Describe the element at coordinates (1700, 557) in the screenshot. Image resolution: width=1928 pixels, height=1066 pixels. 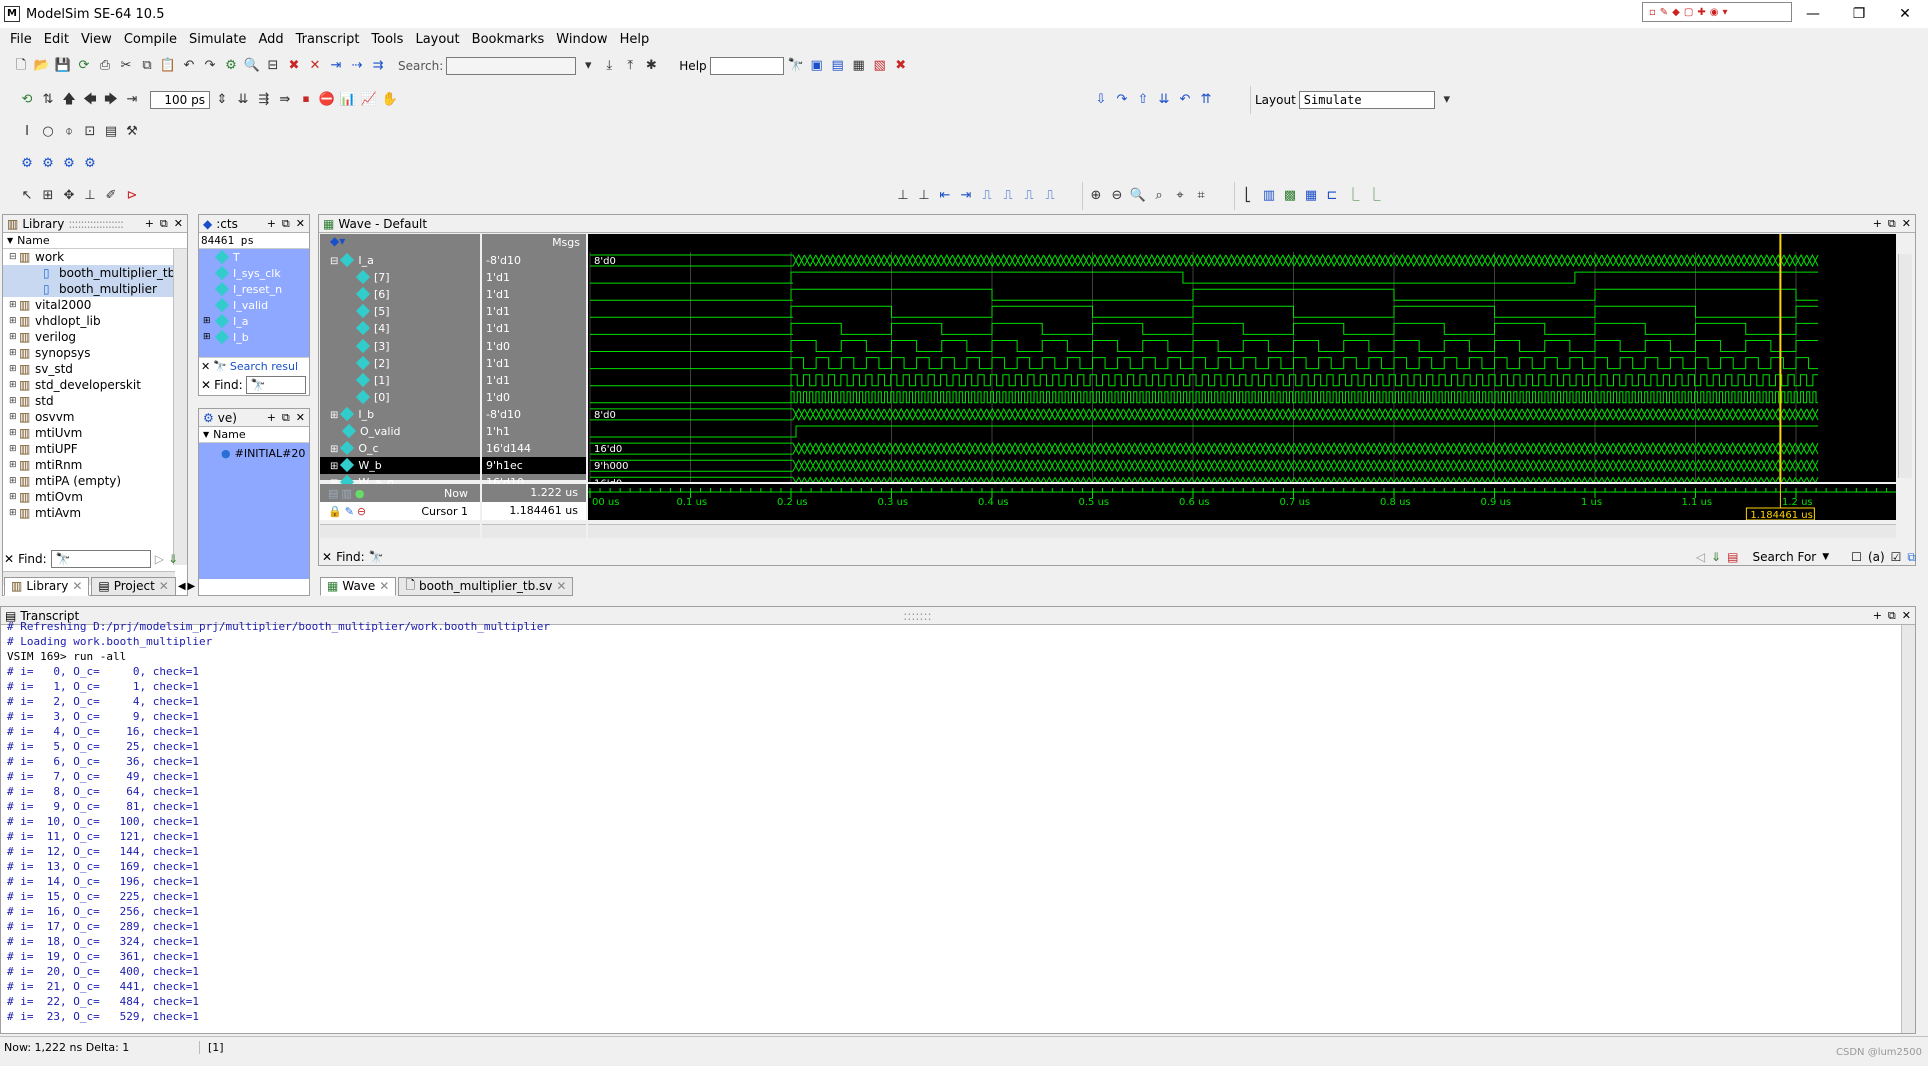
I see `find-prev-icon: ◁` at that location.